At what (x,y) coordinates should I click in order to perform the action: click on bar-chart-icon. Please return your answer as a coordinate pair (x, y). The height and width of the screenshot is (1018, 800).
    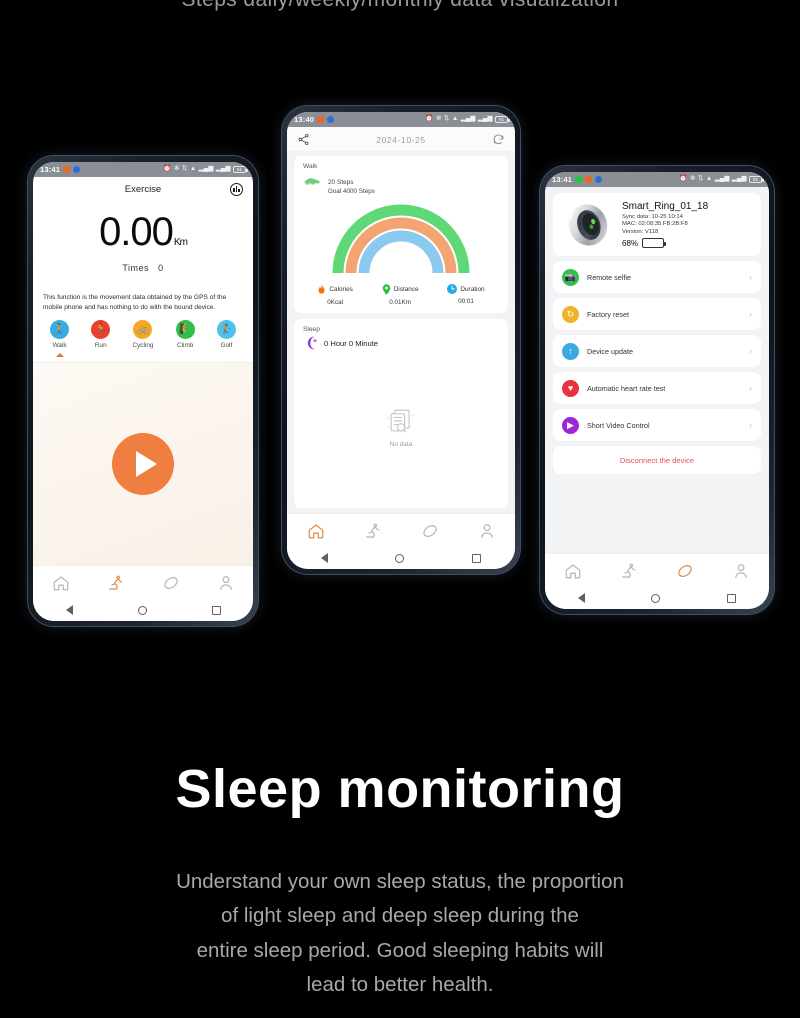
    Looking at the image, I should click on (236, 189).